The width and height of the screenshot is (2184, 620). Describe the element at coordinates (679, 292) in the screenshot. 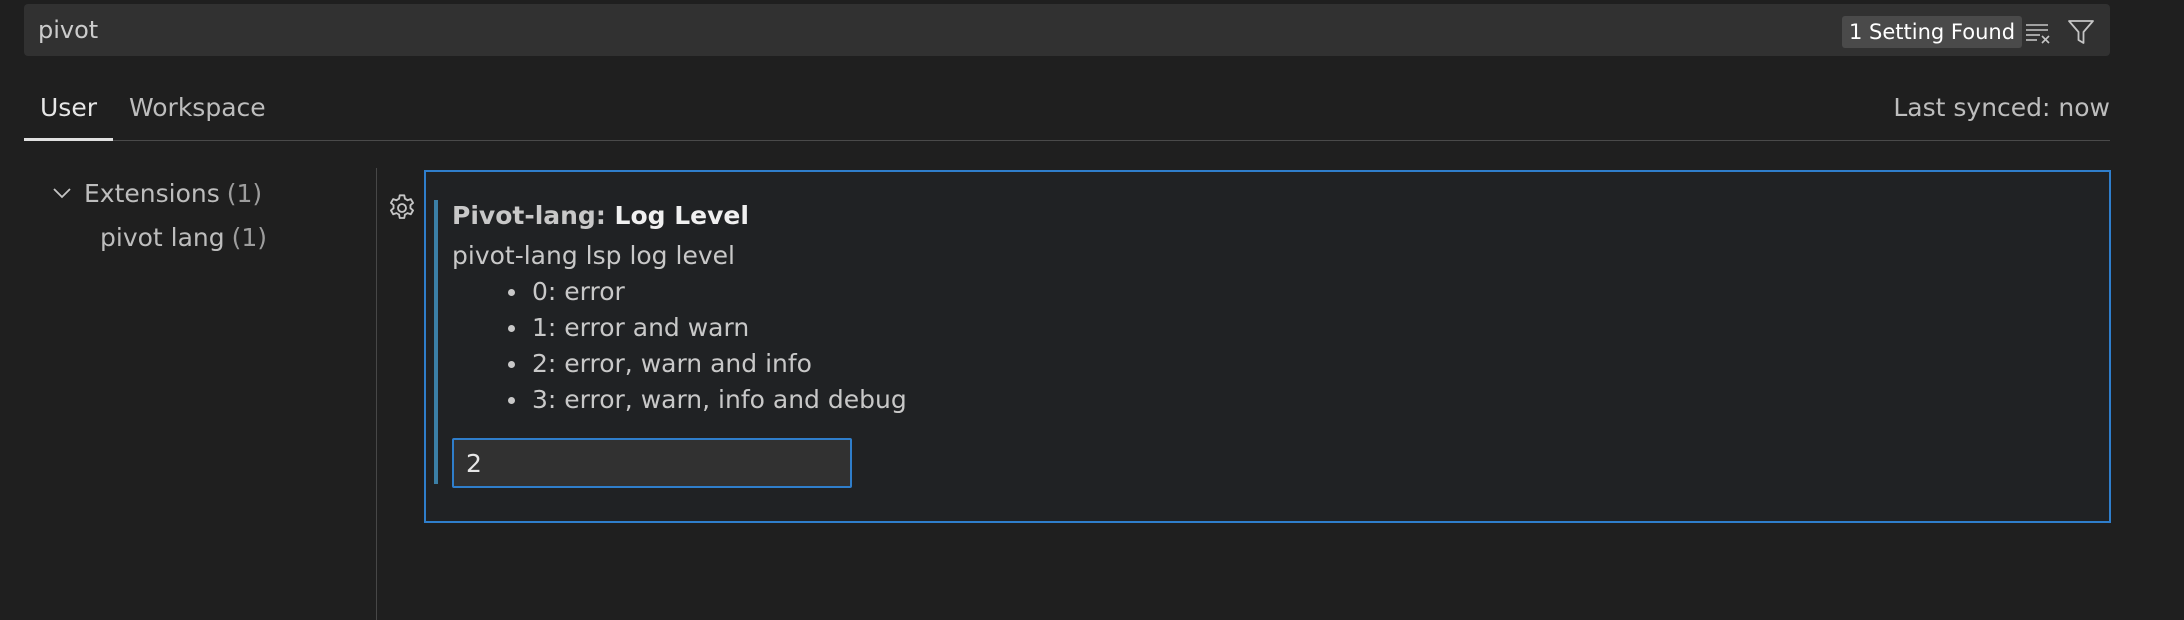

I see `list-item: 0: error` at that location.